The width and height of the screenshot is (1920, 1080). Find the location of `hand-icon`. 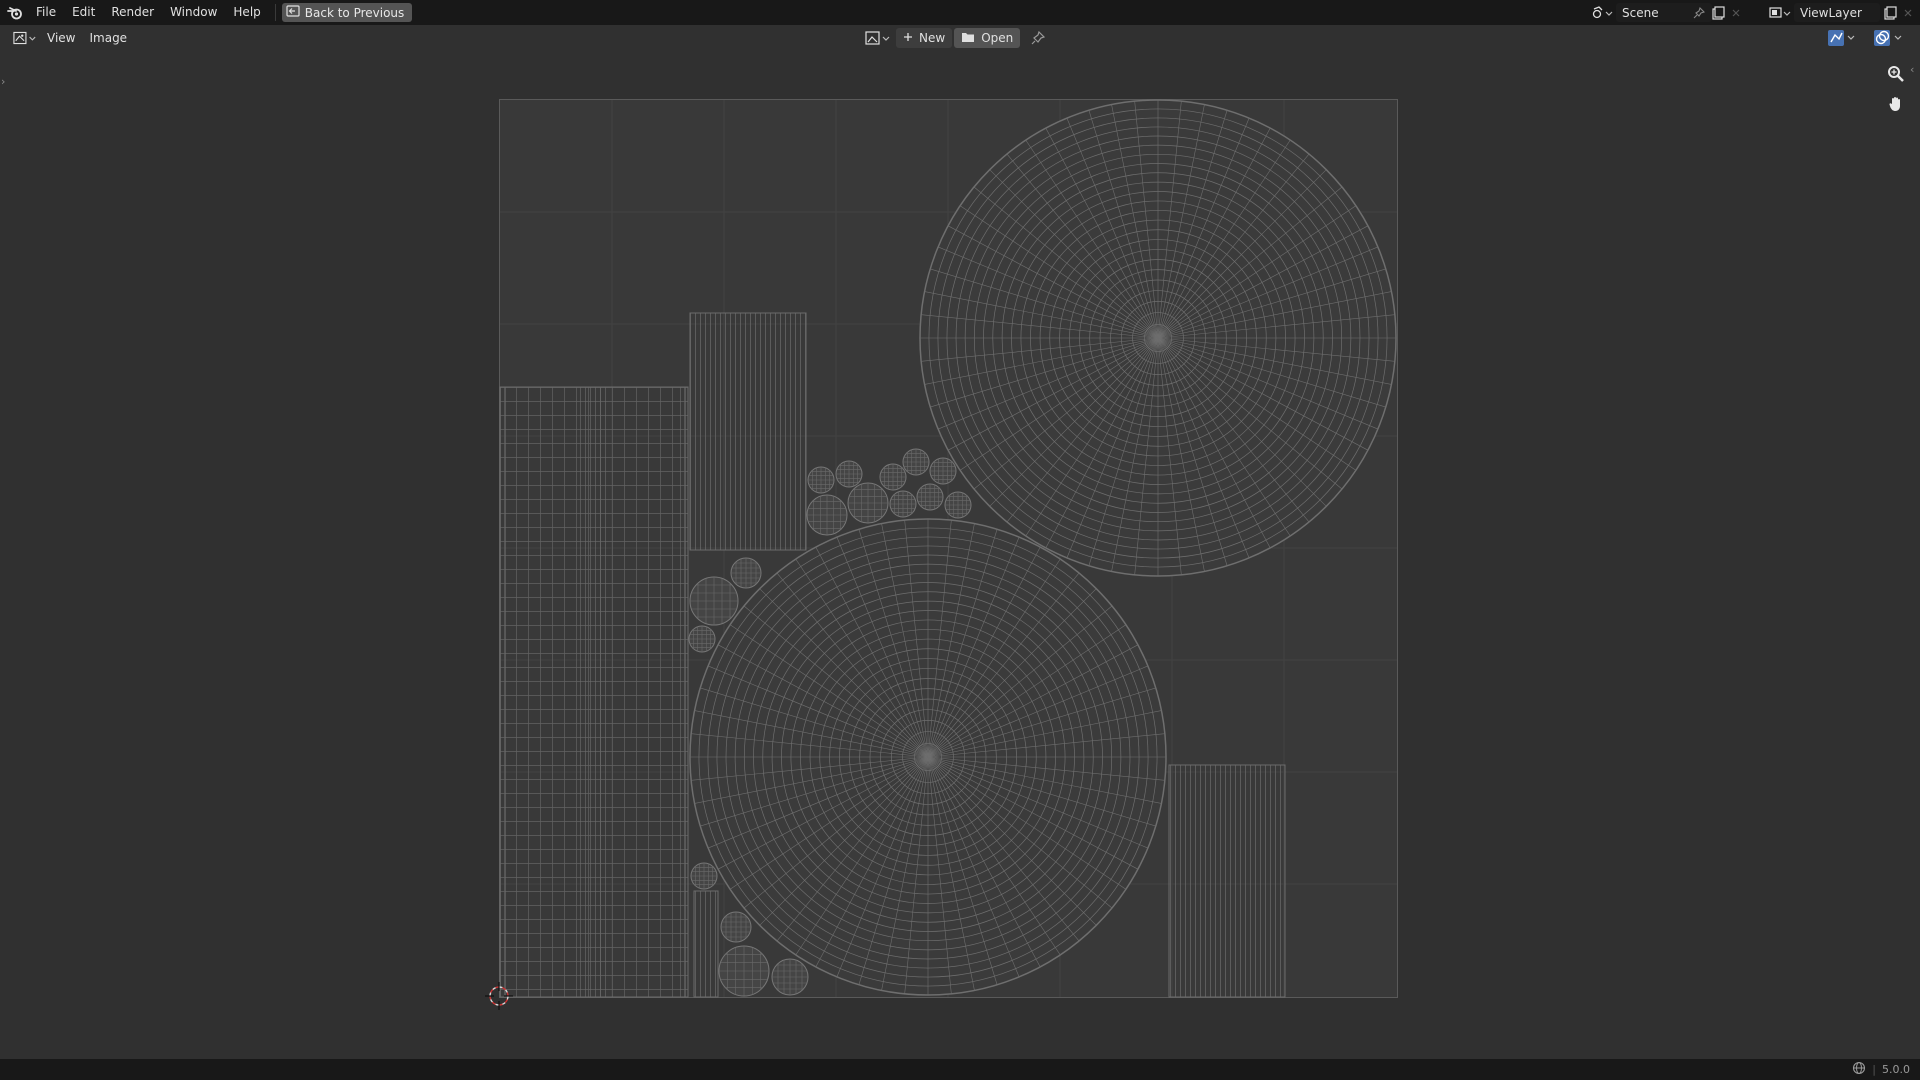

hand-icon is located at coordinates (1896, 104).